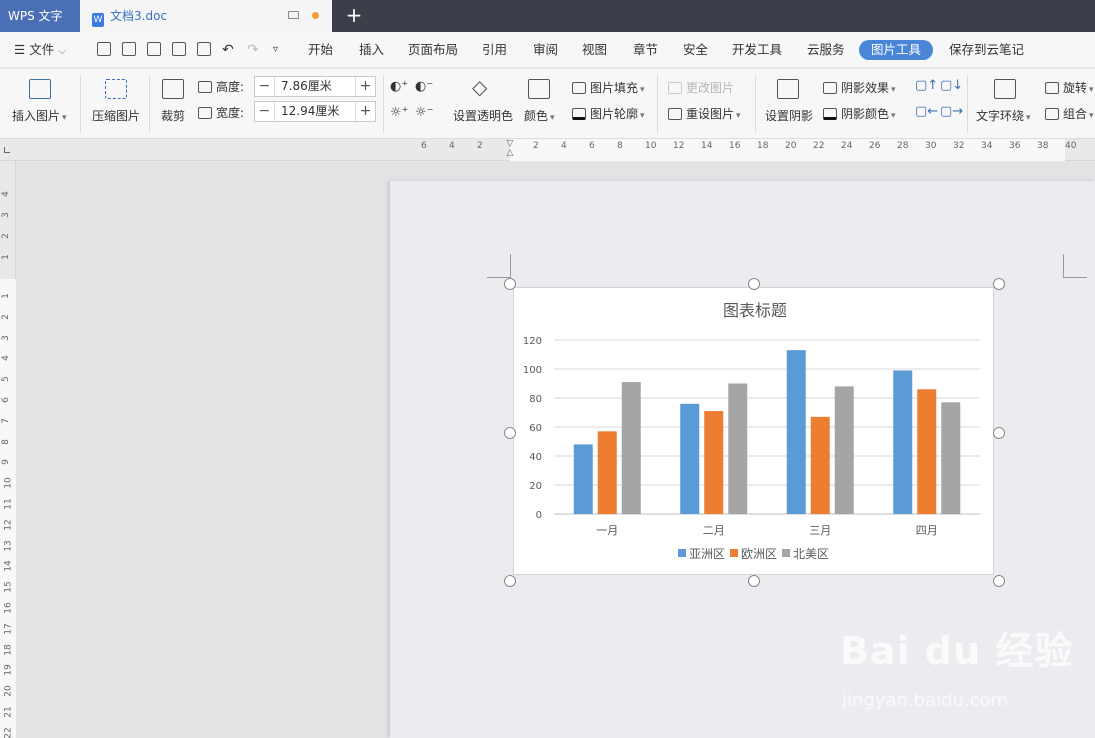 The height and width of the screenshot is (738, 1095). I want to click on y-tick-label: 20, so click(535, 486).